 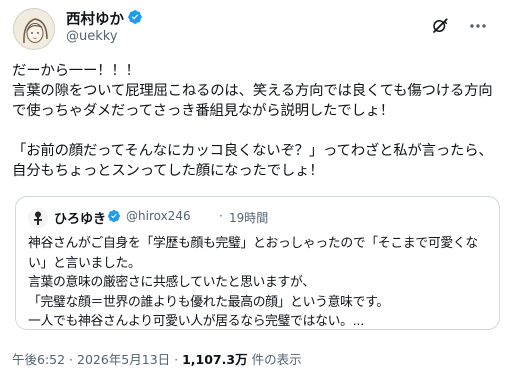 What do you see at coordinates (80, 219) in the screenshot?
I see `quote-author-name: ひろゆき` at bounding box center [80, 219].